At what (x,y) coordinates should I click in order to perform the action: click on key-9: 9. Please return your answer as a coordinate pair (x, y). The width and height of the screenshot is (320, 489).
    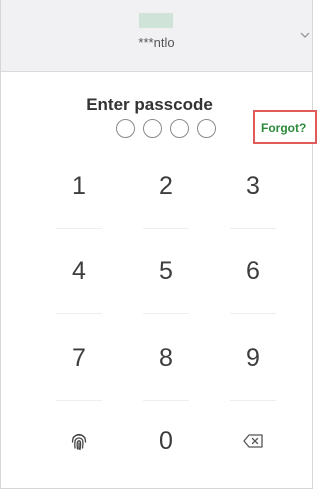
    Looking at the image, I should click on (253, 358).